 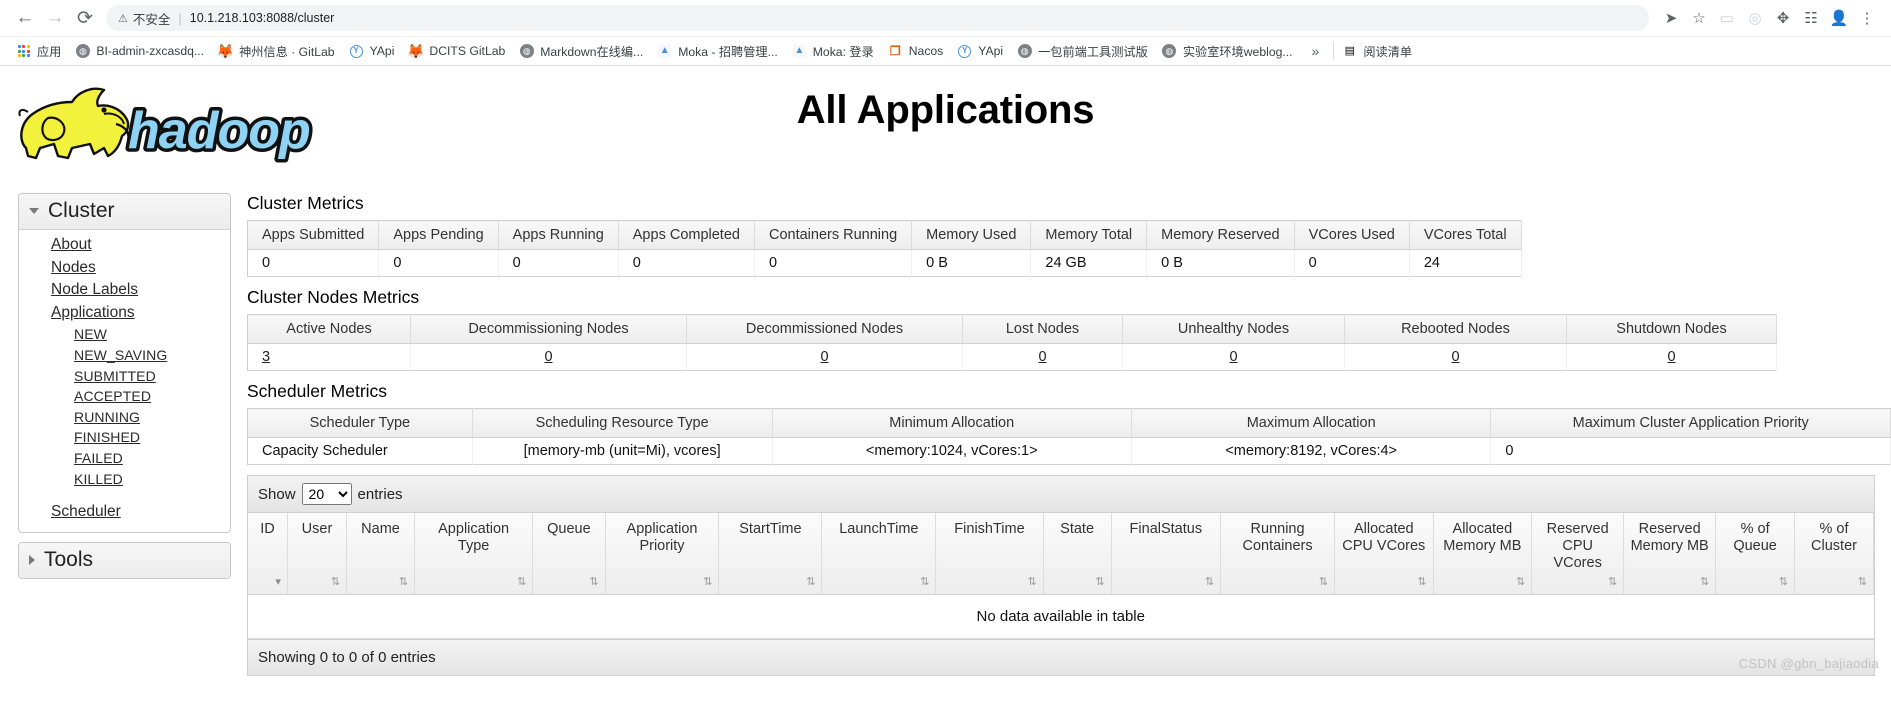 I want to click on globe-icon: ◍, so click(x=1024, y=51).